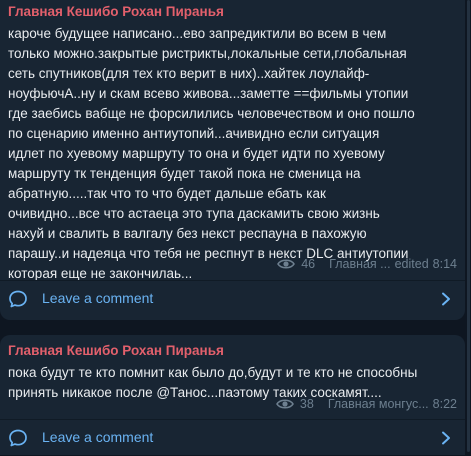  I want to click on post-meta: 38 Главная монгус... 8:22, so click(366, 404).